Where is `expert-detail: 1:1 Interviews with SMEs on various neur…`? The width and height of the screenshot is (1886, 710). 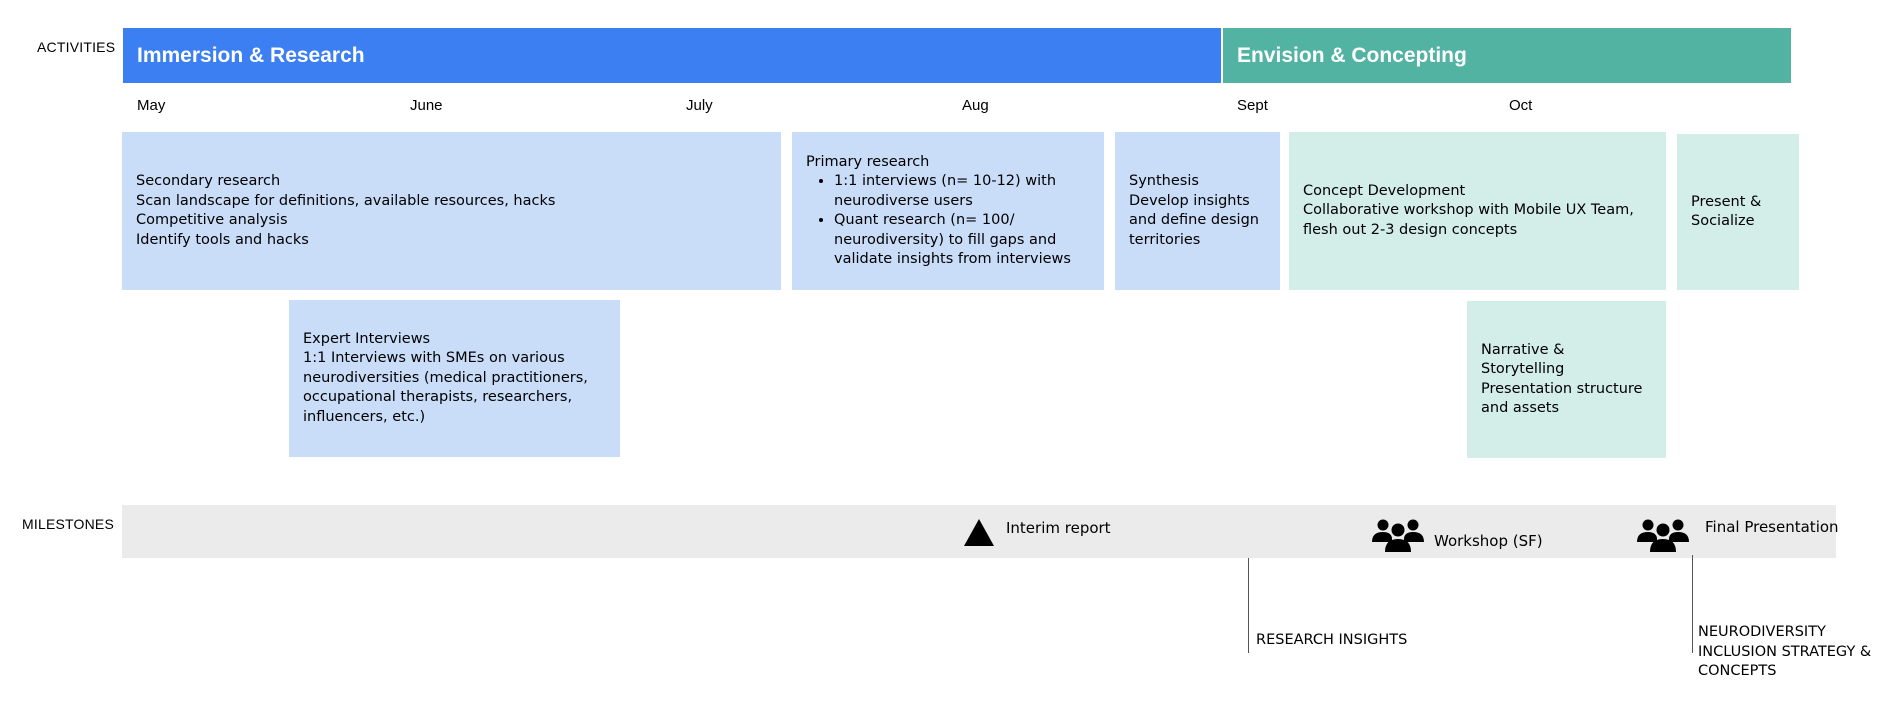 expert-detail: 1:1 Interviews with SMEs on various neur… is located at coordinates (448, 387).